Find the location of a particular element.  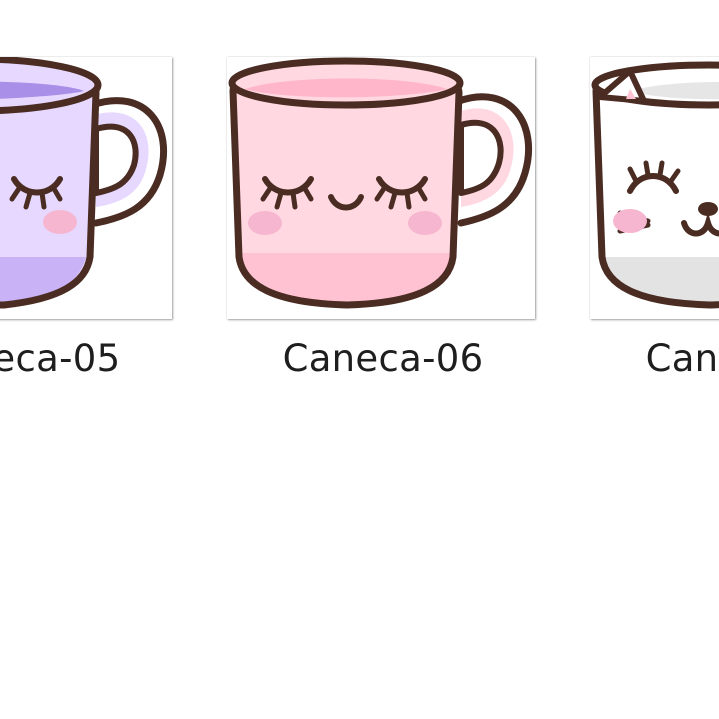

file-name-label: Caneca-05 is located at coordinates (60, 358).